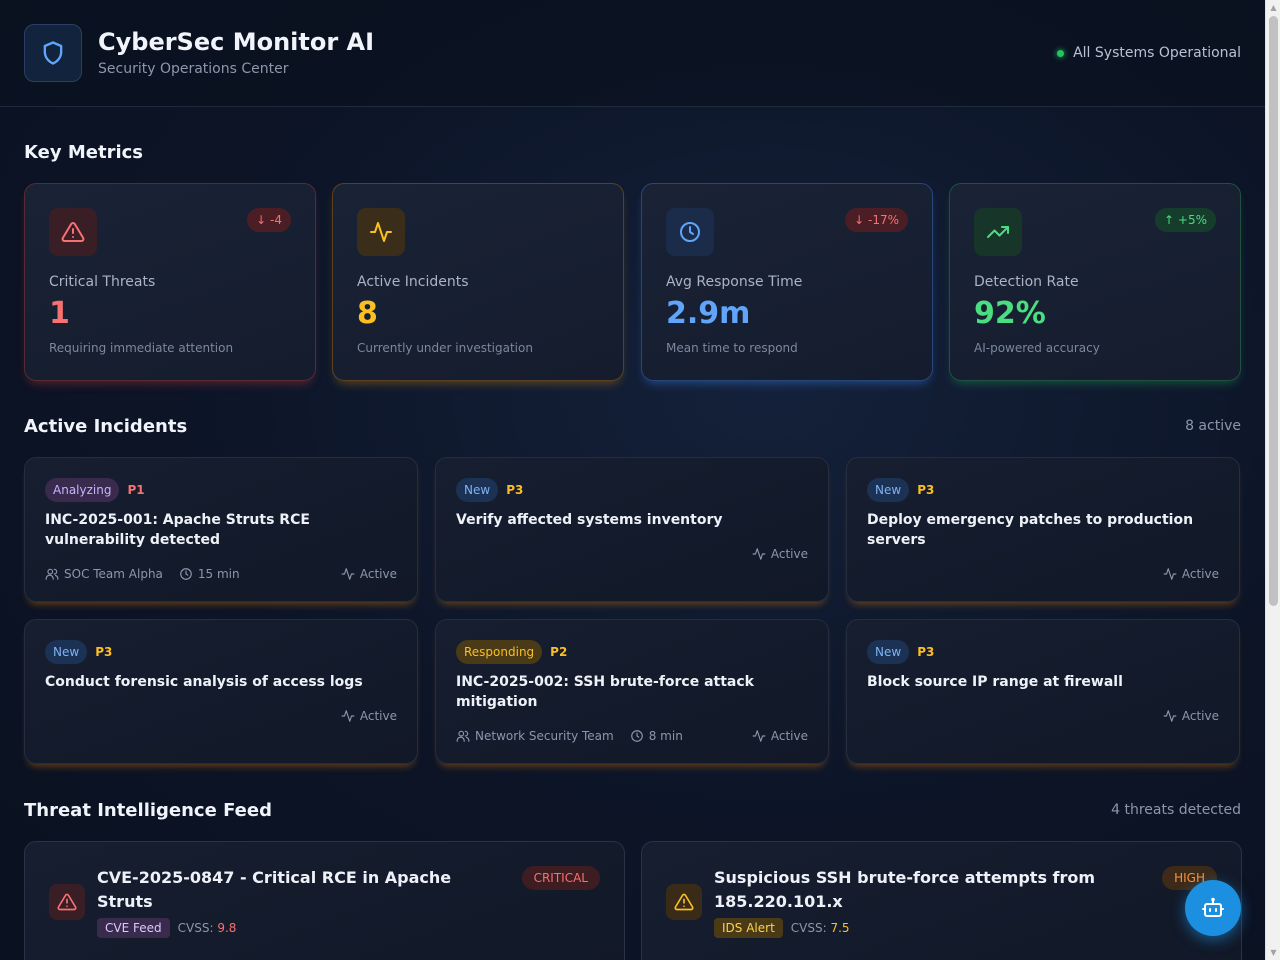 The image size is (1280, 960). I want to click on incident-time-label: 8 min, so click(665, 736).